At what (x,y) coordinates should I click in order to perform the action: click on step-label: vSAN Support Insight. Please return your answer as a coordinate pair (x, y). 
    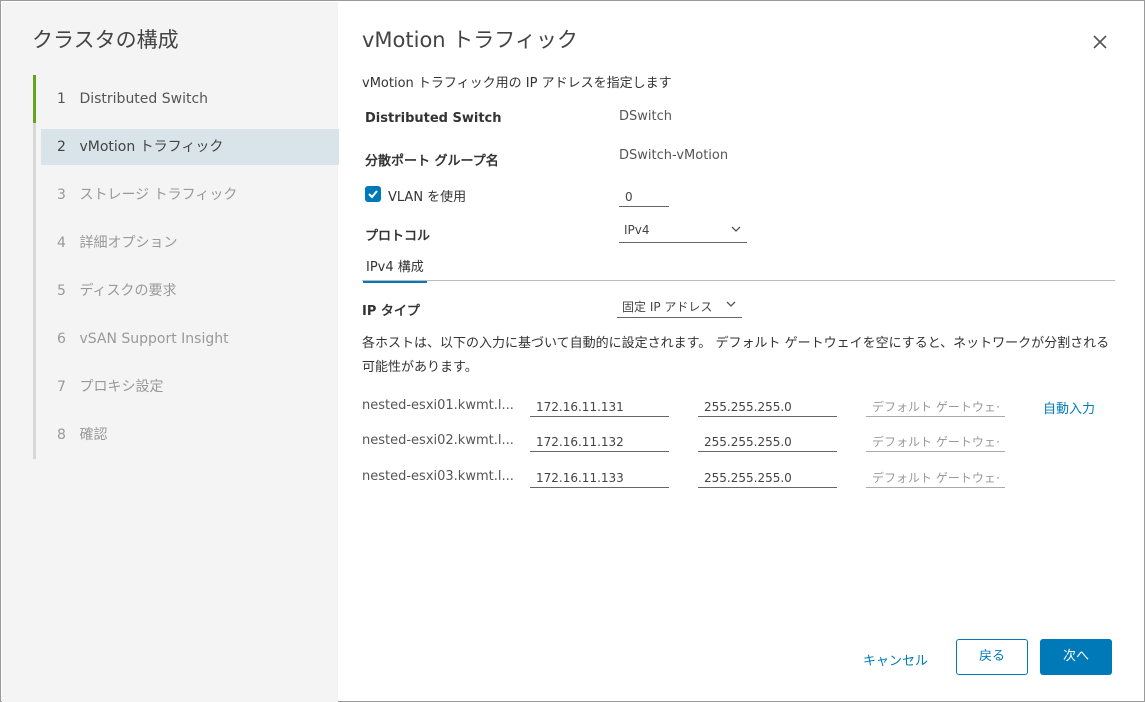
    Looking at the image, I should click on (154, 339).